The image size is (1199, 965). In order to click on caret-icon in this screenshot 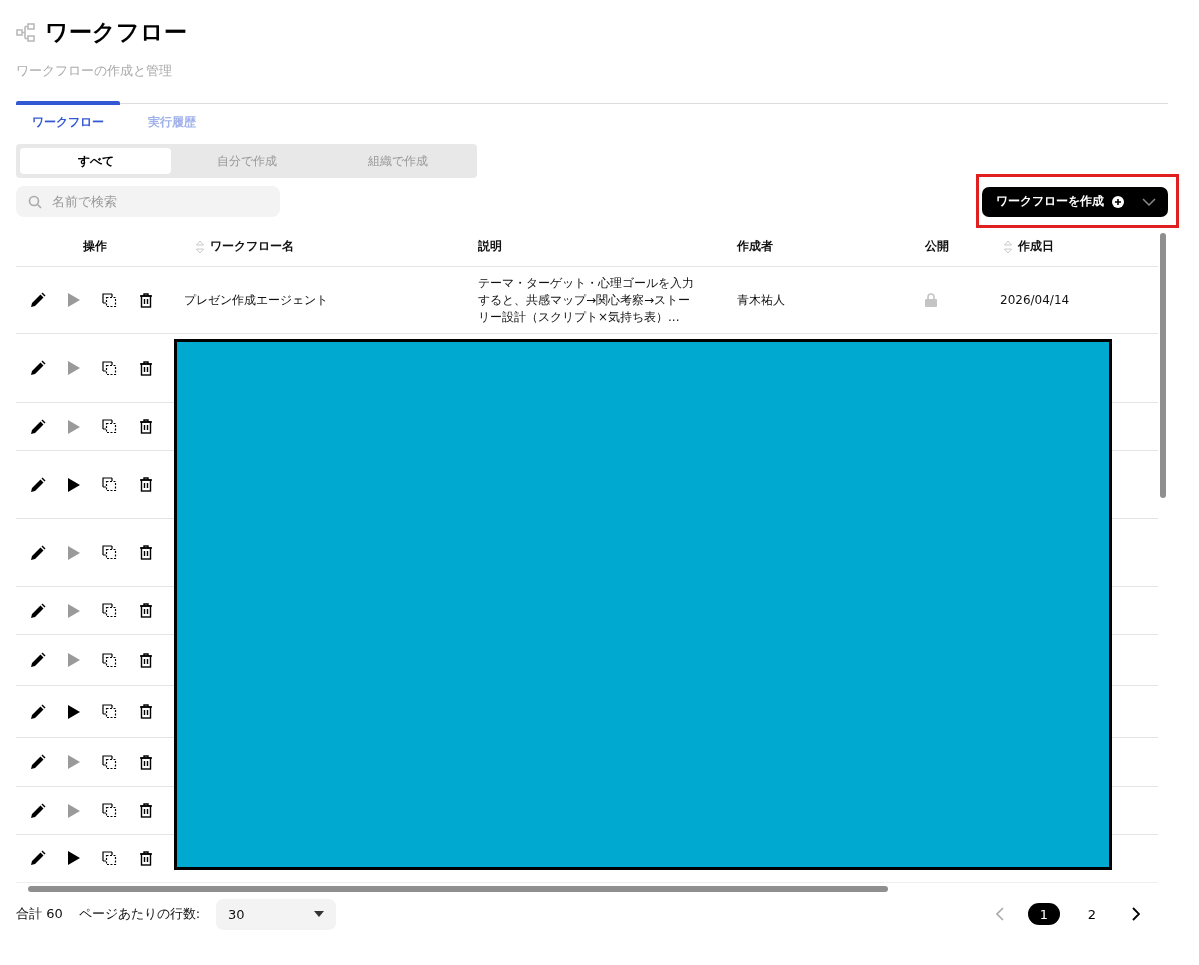, I will do `click(319, 914)`.